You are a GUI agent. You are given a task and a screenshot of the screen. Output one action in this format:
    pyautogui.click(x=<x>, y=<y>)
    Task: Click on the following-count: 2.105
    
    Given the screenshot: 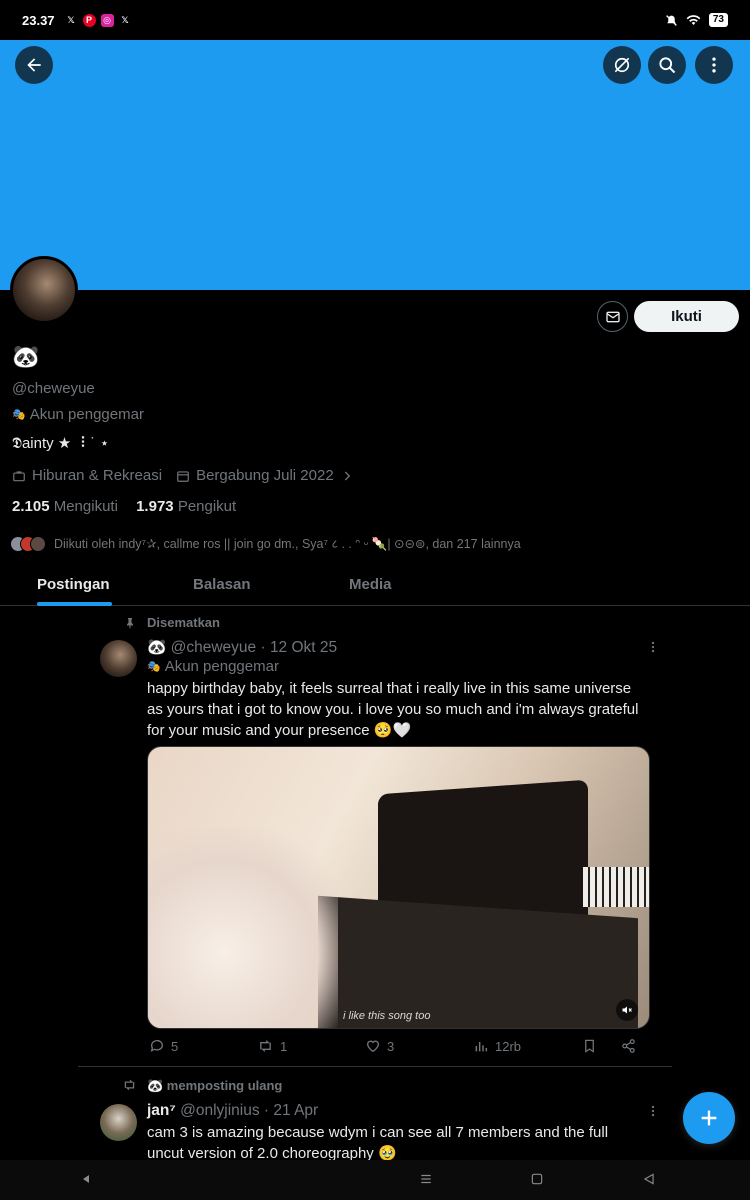 What is the action you would take?
    pyautogui.click(x=31, y=506)
    